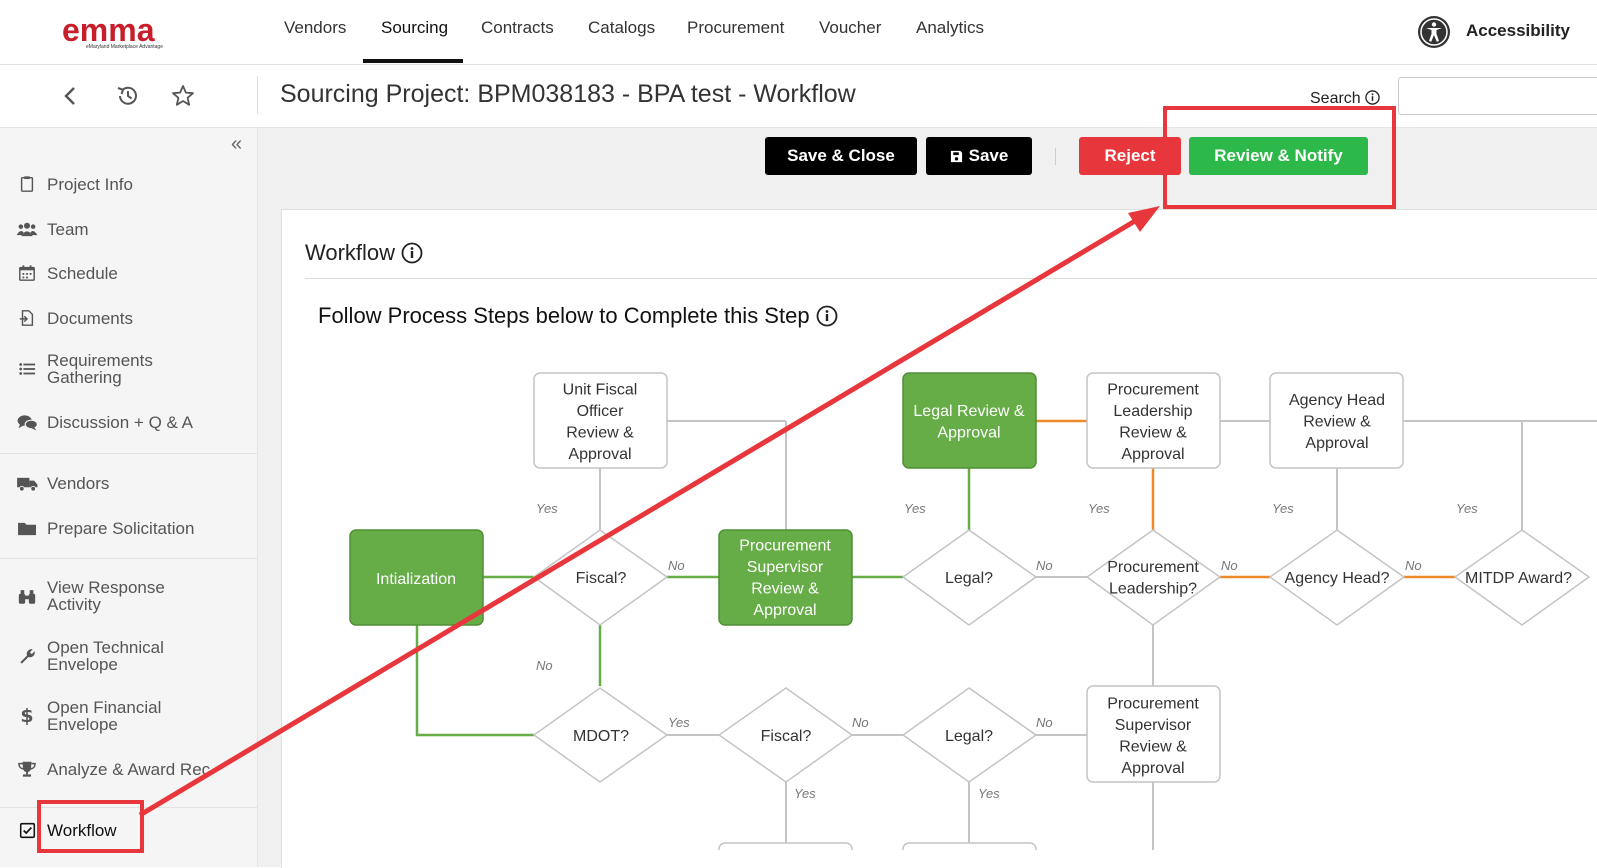  Describe the element at coordinates (785, 577) in the screenshot. I see `step-box-procurement-supervisor: Procurement Supervisor Review & Approval` at that location.